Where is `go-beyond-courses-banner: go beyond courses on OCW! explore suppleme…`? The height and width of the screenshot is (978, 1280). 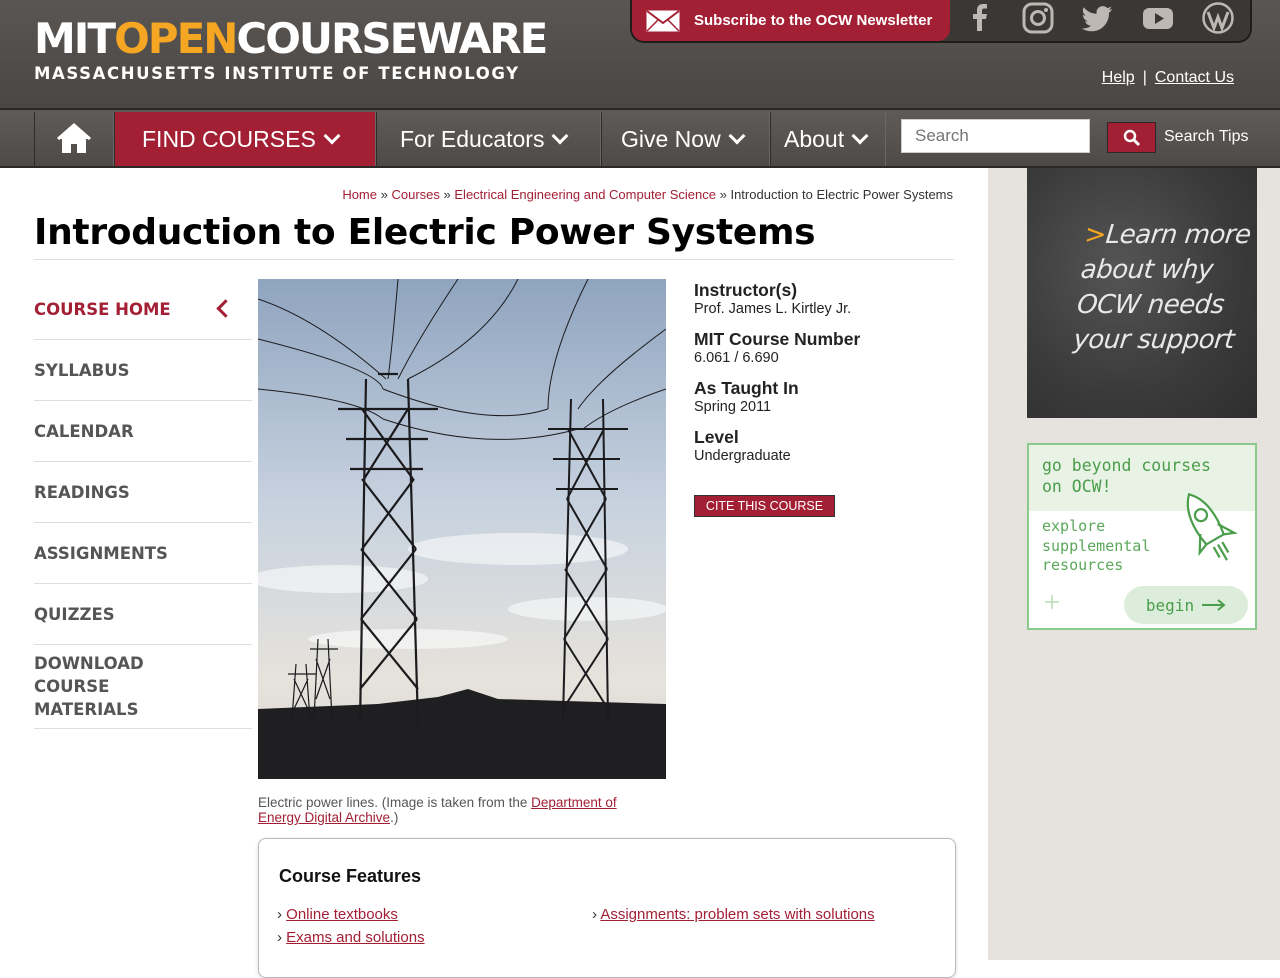 go-beyond-courses-banner: go beyond courses on OCW! explore suppleme… is located at coordinates (1142, 536).